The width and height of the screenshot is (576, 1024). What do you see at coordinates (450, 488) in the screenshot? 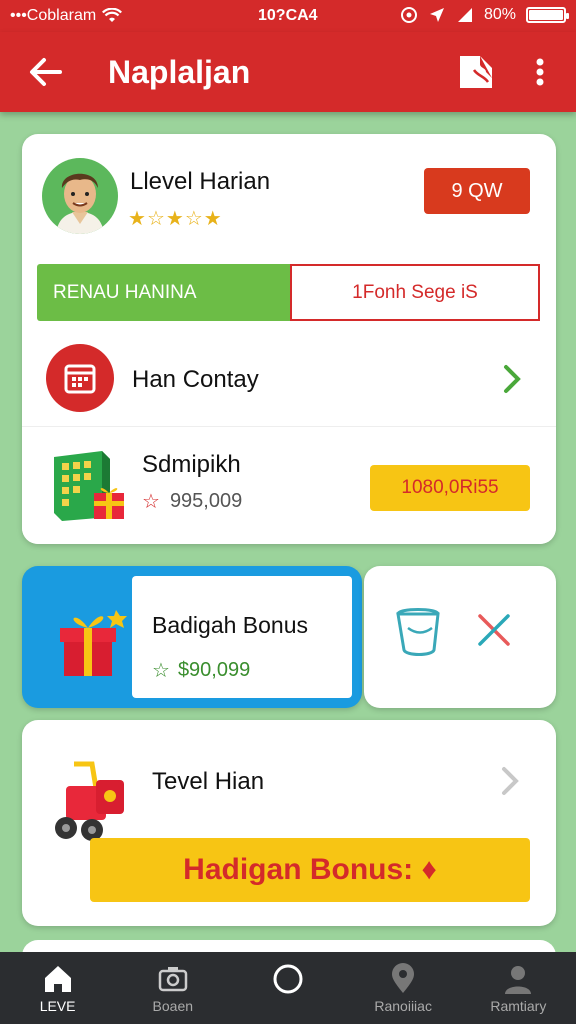
I see `reward-claim-button: 1080,0Ri55` at bounding box center [450, 488].